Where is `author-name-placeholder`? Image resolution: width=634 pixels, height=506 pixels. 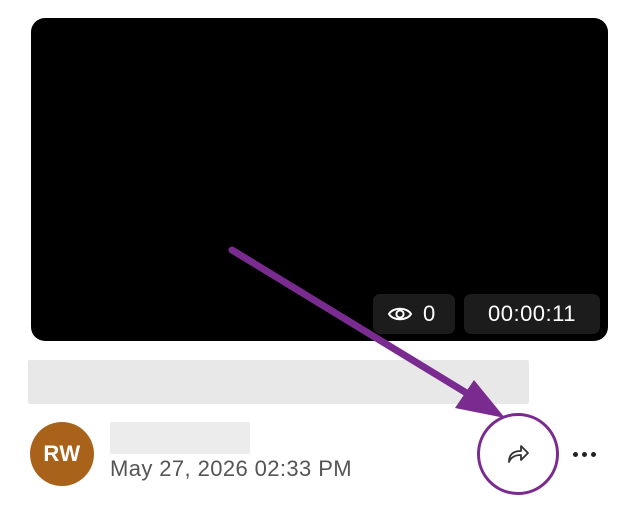
author-name-placeholder is located at coordinates (180, 438).